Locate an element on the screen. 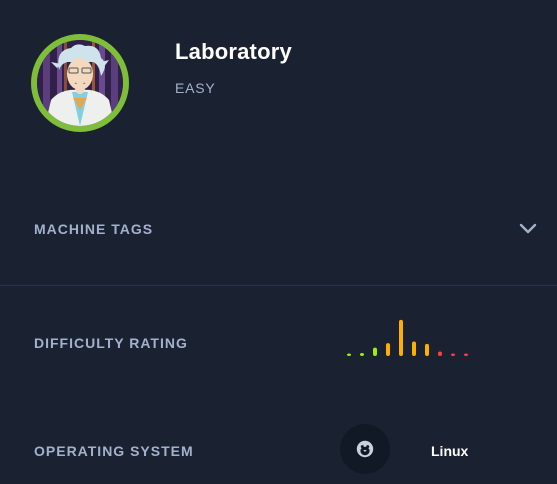  machine-name: Laboratory is located at coordinates (233, 51).